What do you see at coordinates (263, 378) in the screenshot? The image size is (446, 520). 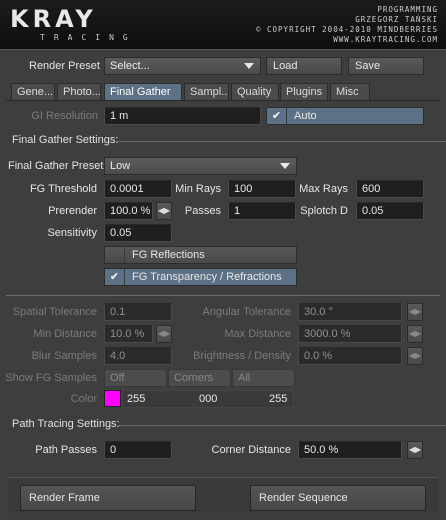 I see `show-fg-all-option: All` at bounding box center [263, 378].